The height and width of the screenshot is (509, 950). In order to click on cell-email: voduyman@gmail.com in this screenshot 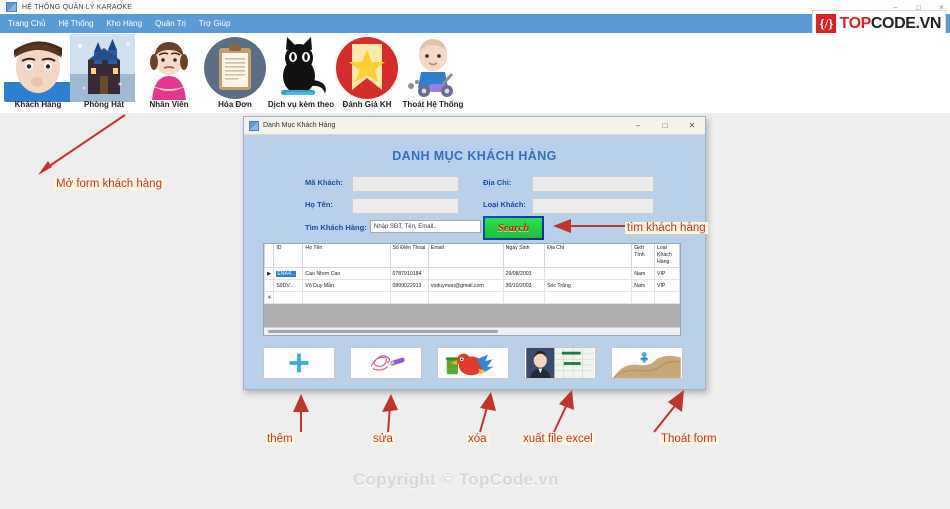, I will do `click(465, 286)`.